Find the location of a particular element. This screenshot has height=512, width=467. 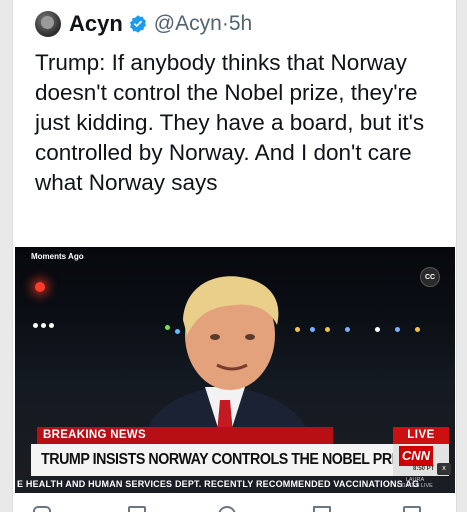

ticker-show-tag: LAURA COATES LIVE is located at coordinates (415, 483).